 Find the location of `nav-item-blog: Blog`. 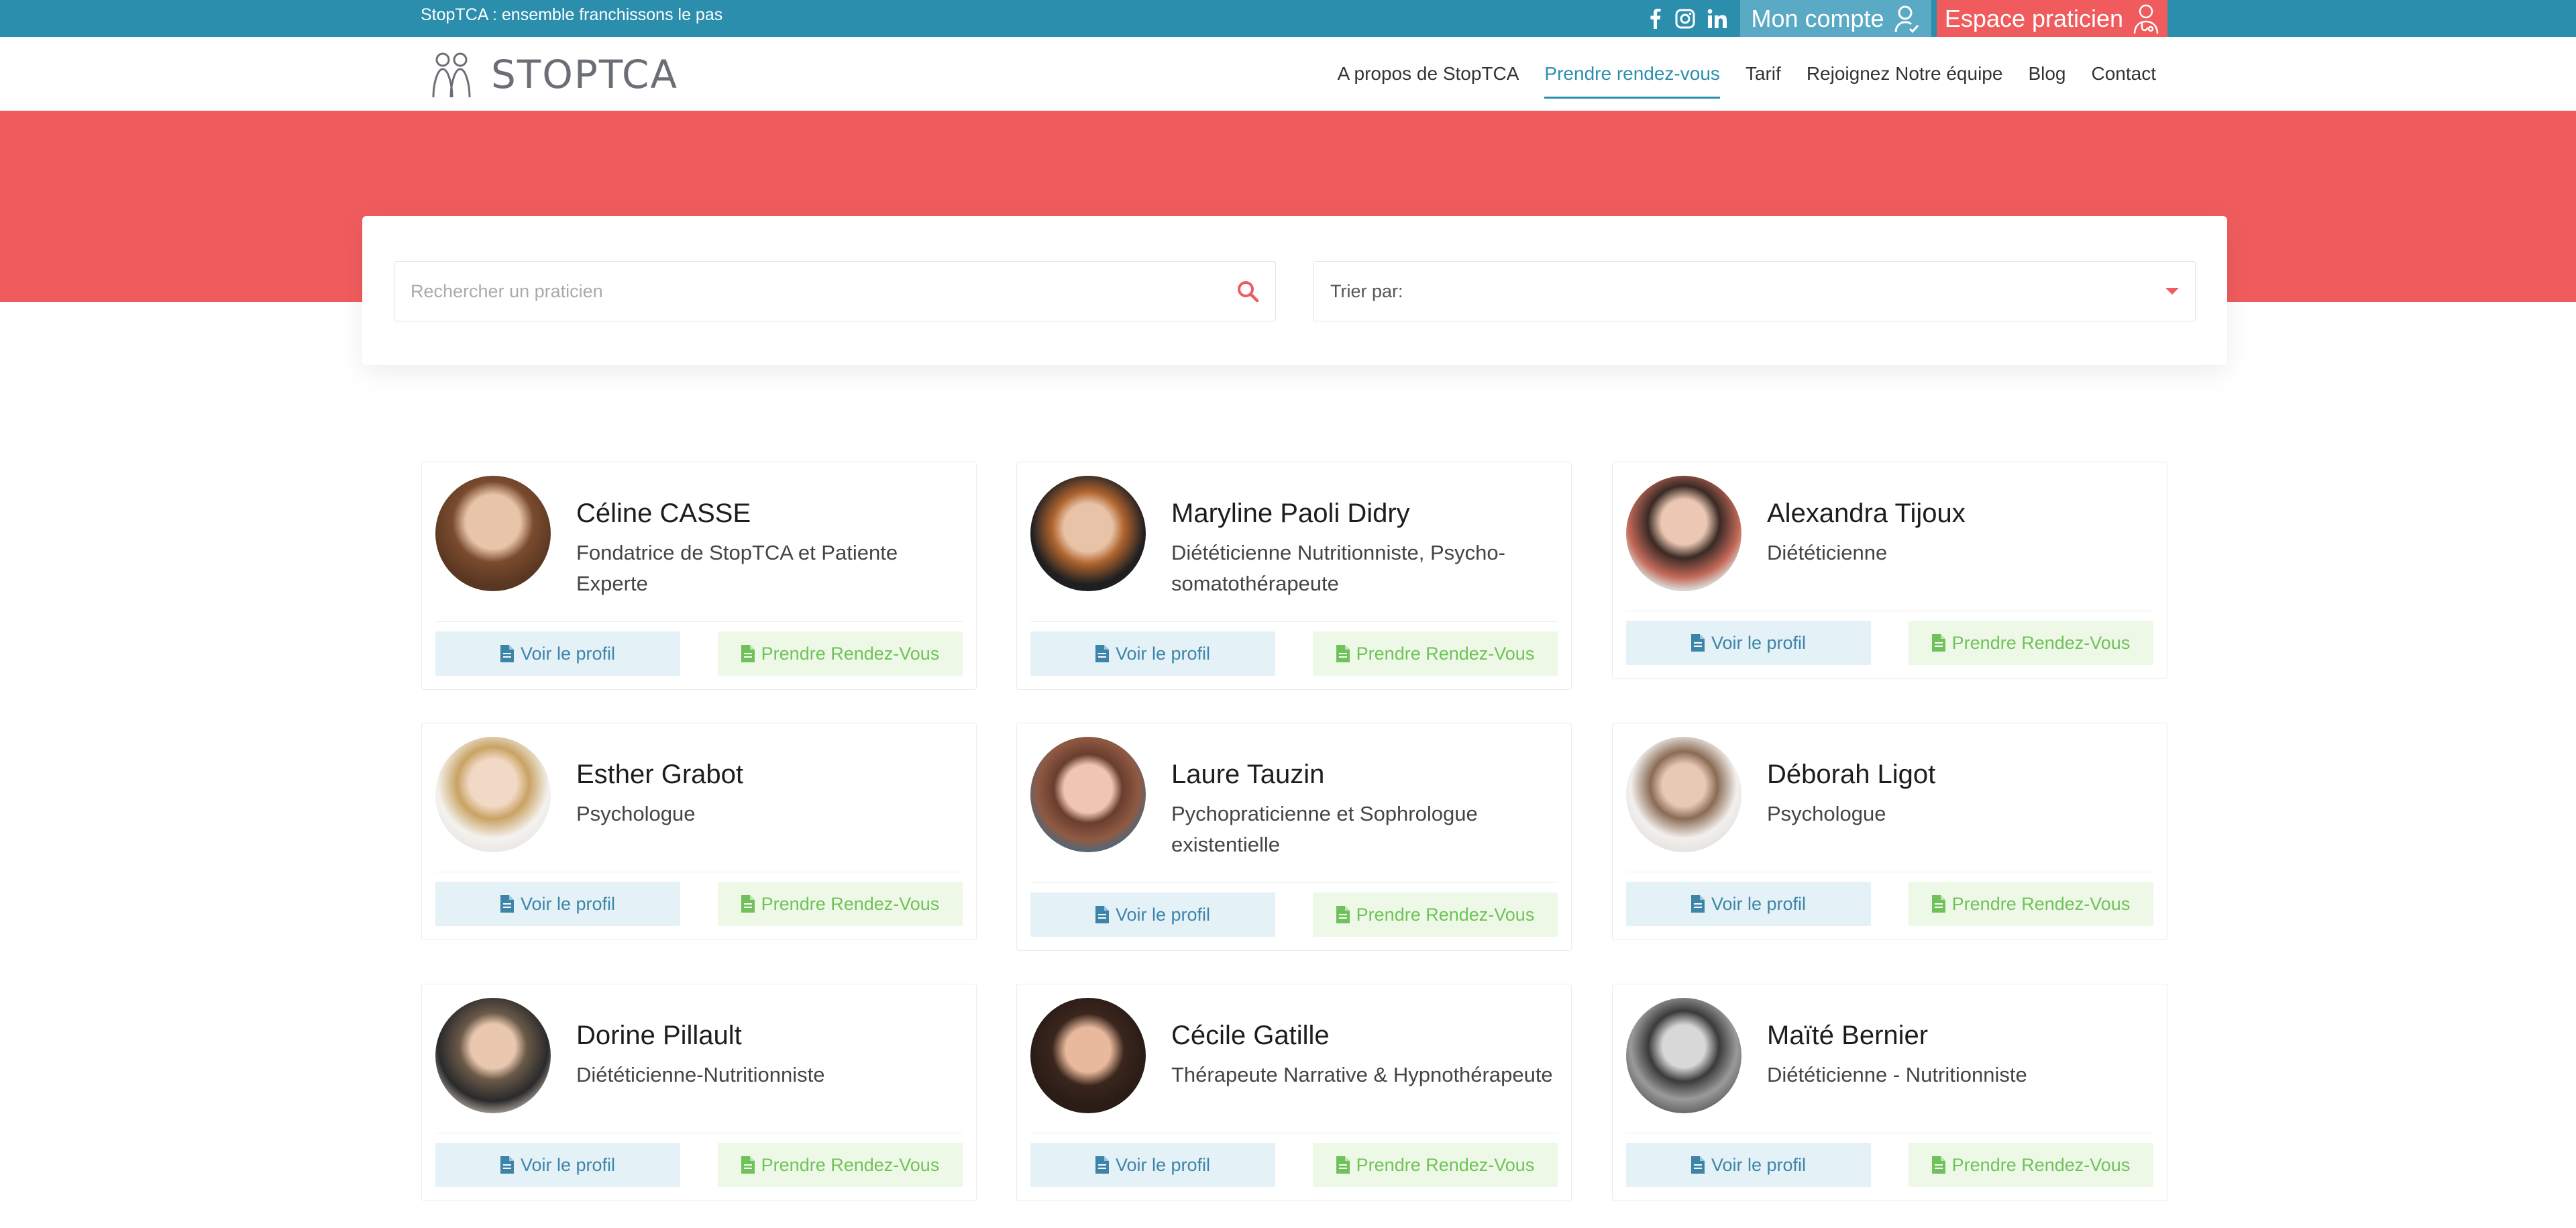

nav-item-blog: Blog is located at coordinates (2046, 74).